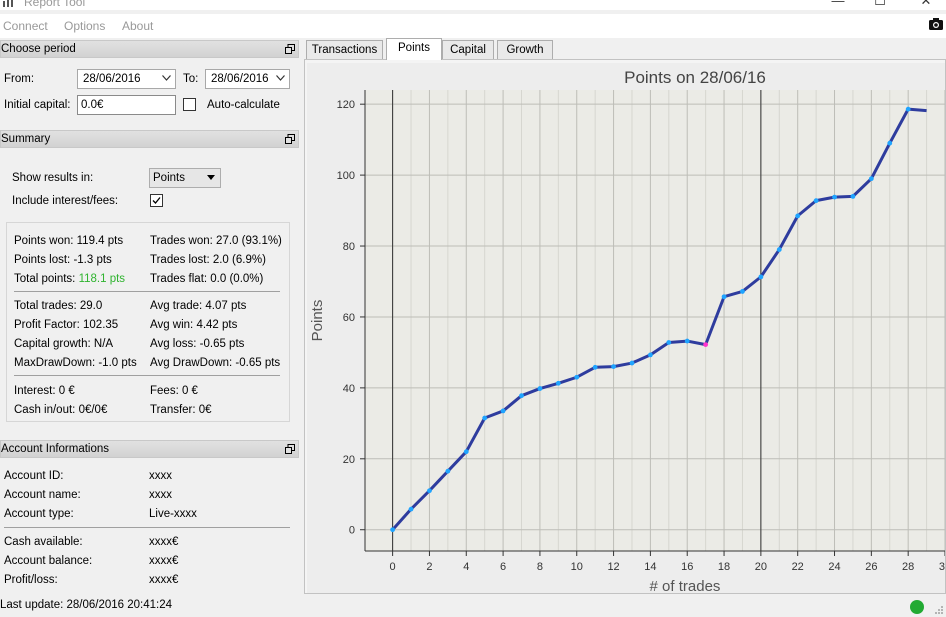  Describe the element at coordinates (525, 49) in the screenshot. I see `tab-growth: Growth` at that location.